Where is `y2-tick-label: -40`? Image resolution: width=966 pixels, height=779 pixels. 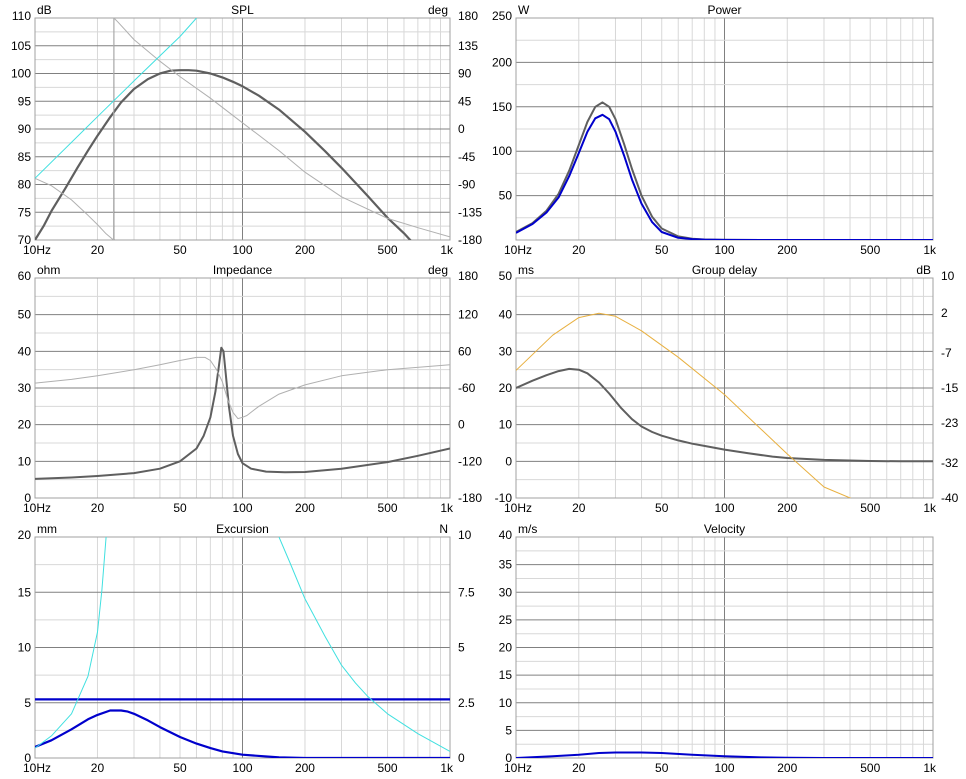 y2-tick-label: -40 is located at coordinates (950, 498).